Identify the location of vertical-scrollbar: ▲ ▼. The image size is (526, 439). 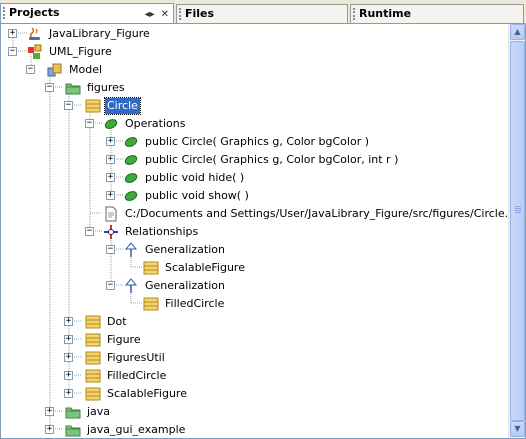
(516, 231).